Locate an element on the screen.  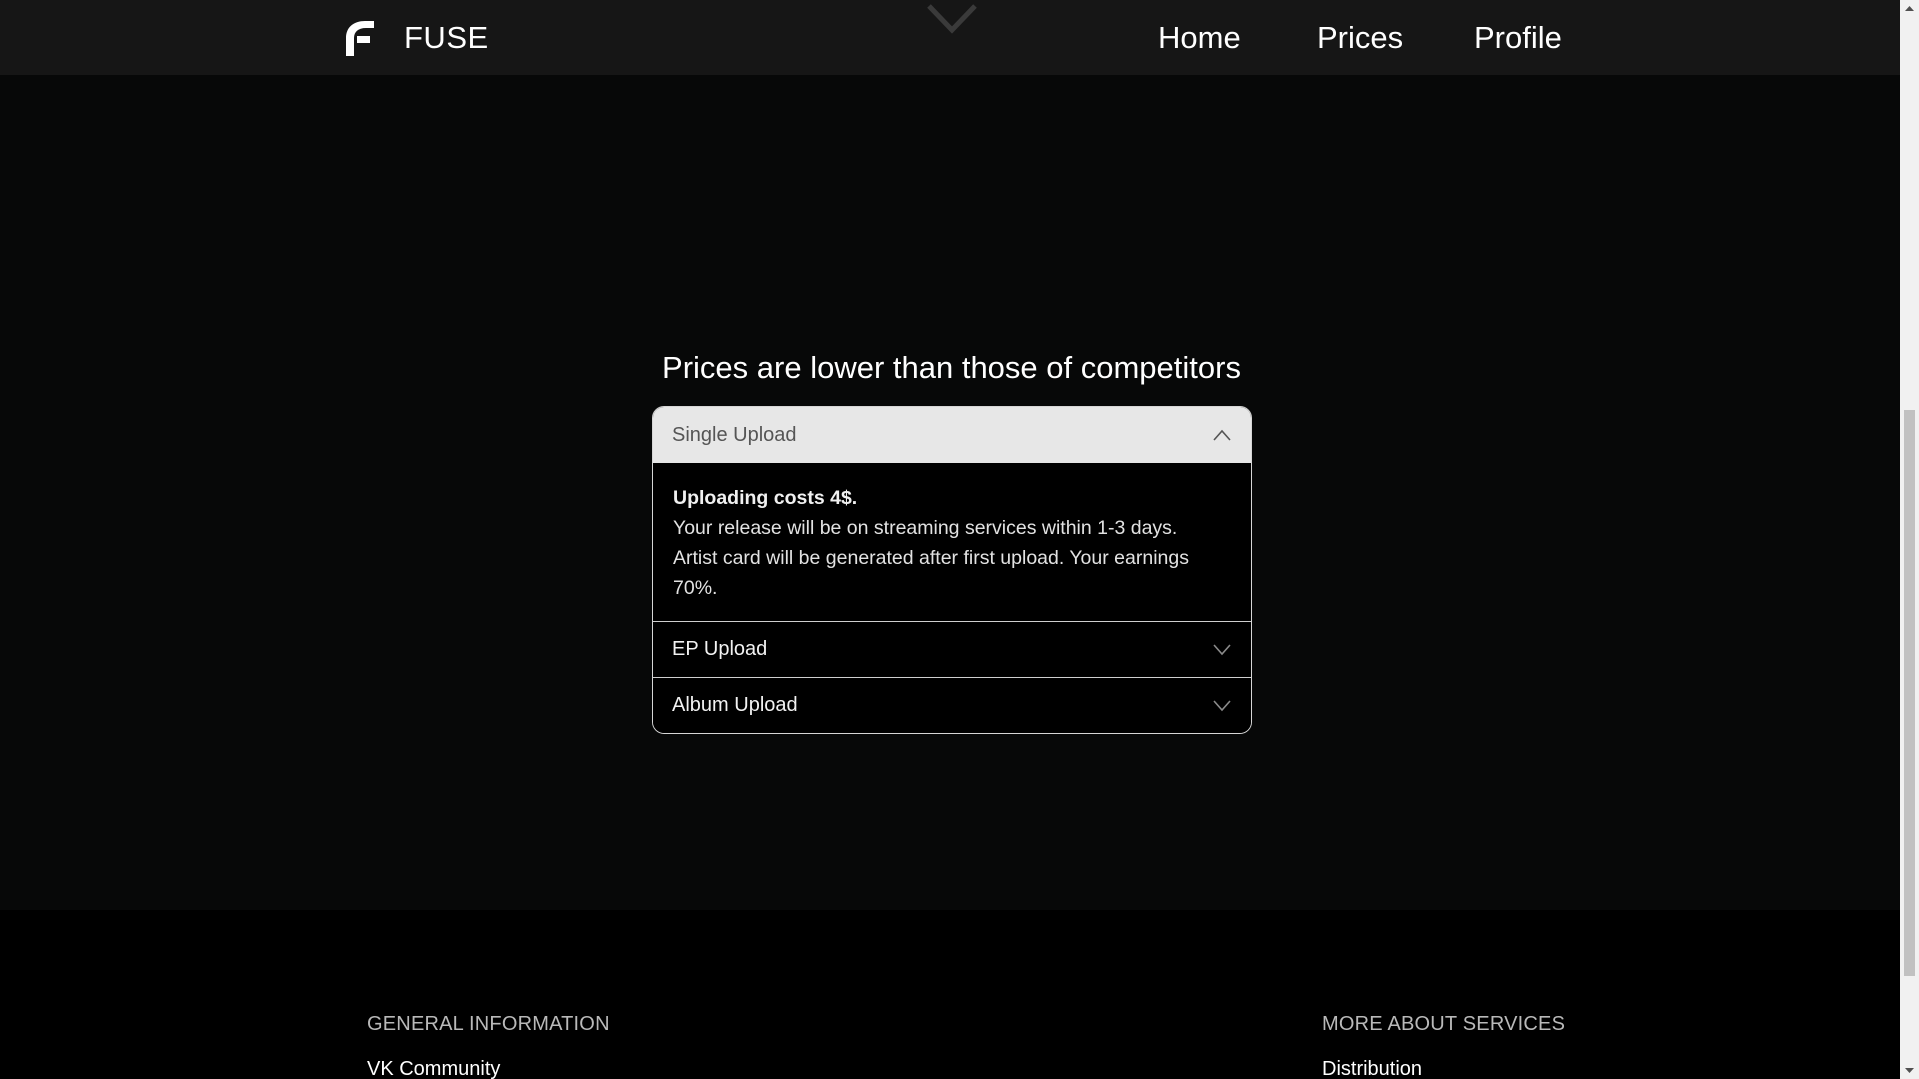
page-scrollbar is located at coordinates (1909, 539).